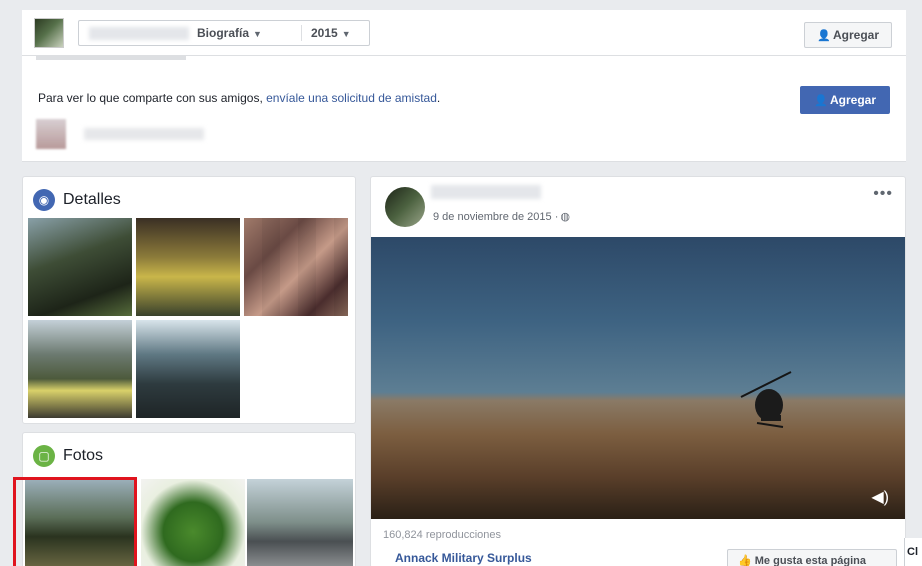 The height and width of the screenshot is (566, 922). I want to click on clipped-text-remnant, so click(111, 60).